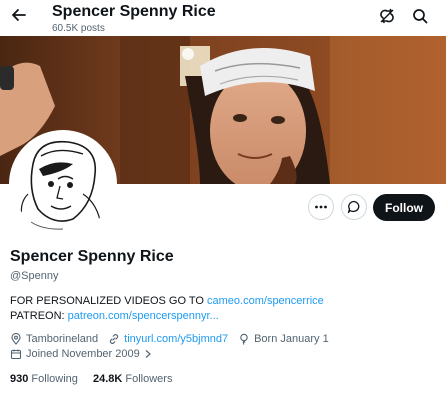 The width and height of the screenshot is (446, 398). I want to click on message-icon, so click(353, 207).